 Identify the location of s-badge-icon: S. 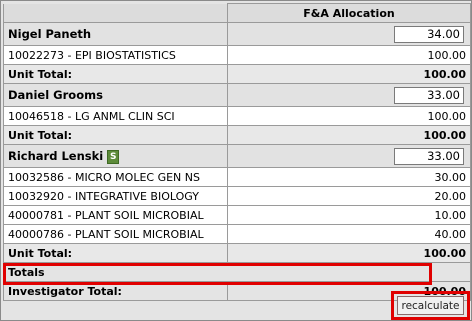
(113, 156).